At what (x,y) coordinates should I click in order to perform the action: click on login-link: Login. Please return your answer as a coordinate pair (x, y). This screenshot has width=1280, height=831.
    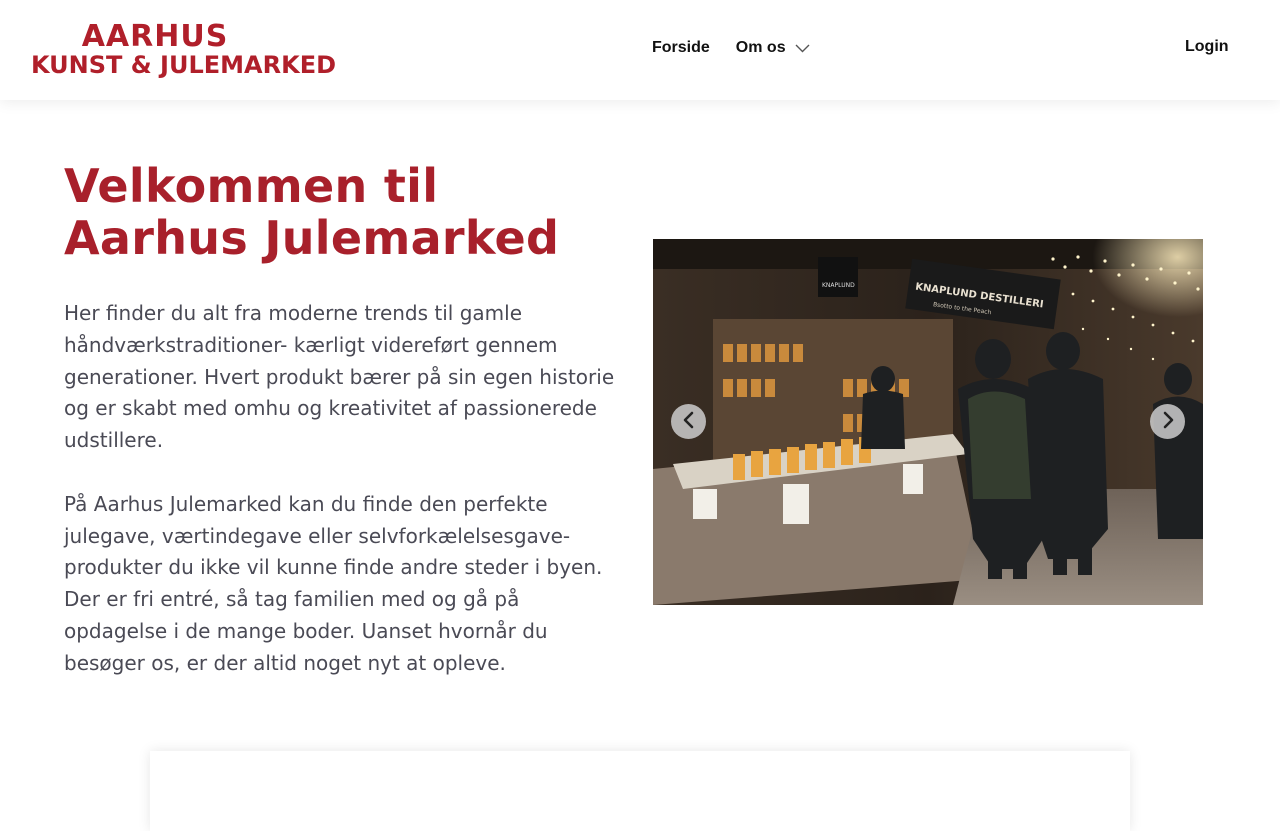
    Looking at the image, I should click on (1207, 47).